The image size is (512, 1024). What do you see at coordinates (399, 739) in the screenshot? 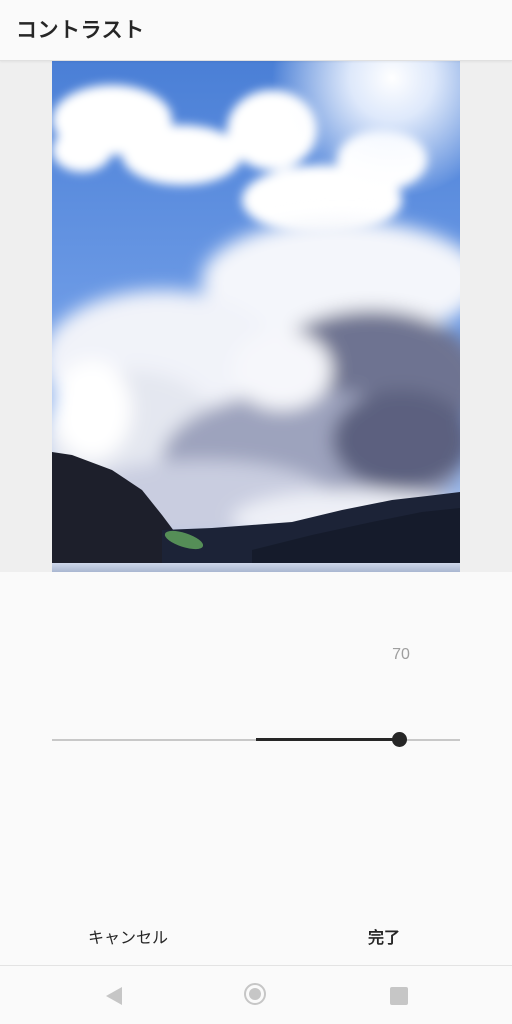
I see `slider-thumb` at bounding box center [399, 739].